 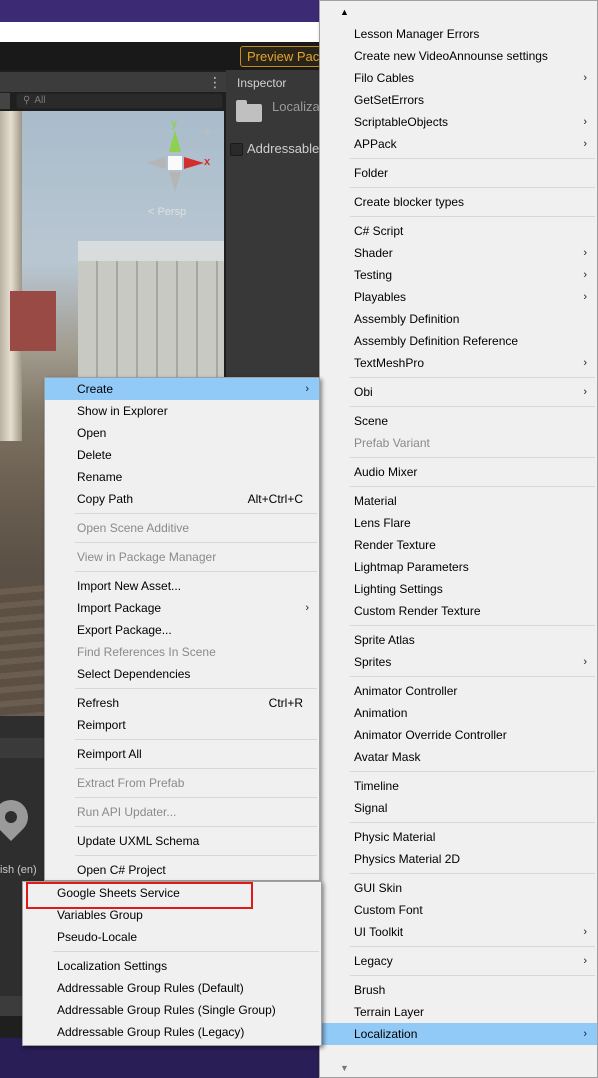 I want to click on menu-item-label: Reimport All, so click(x=109, y=754).